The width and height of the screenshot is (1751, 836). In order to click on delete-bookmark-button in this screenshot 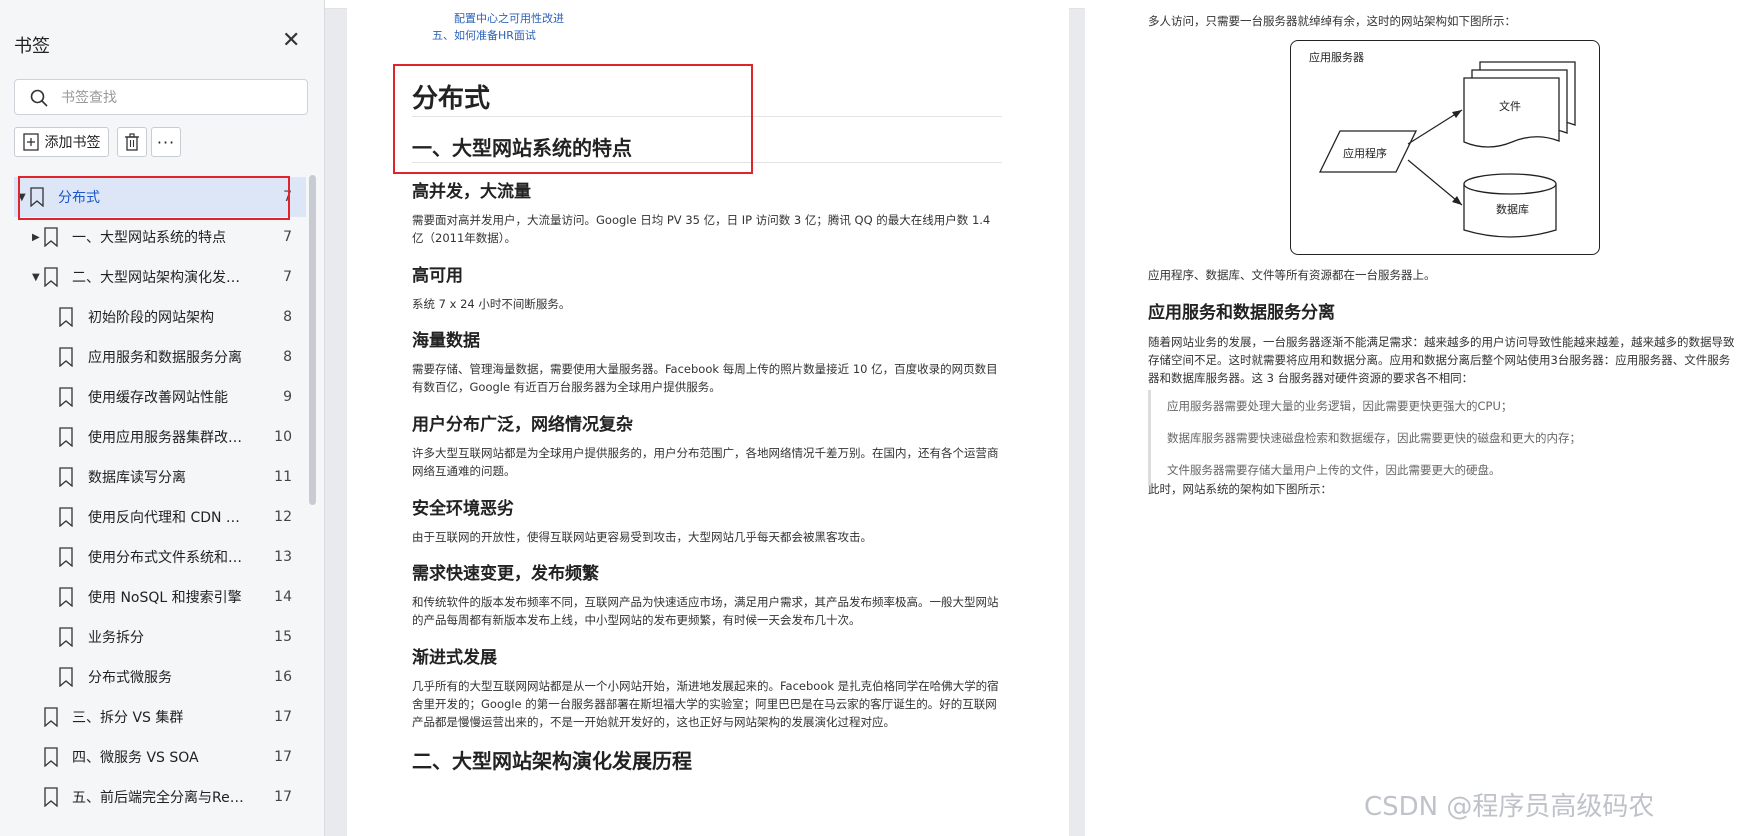, I will do `click(132, 142)`.